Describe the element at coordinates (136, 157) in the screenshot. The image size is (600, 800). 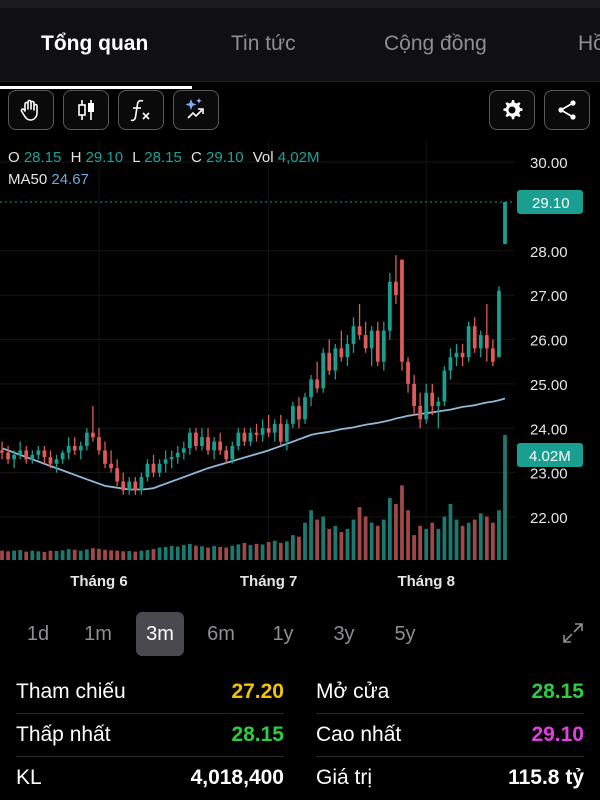
I see `low-label: L` at that location.